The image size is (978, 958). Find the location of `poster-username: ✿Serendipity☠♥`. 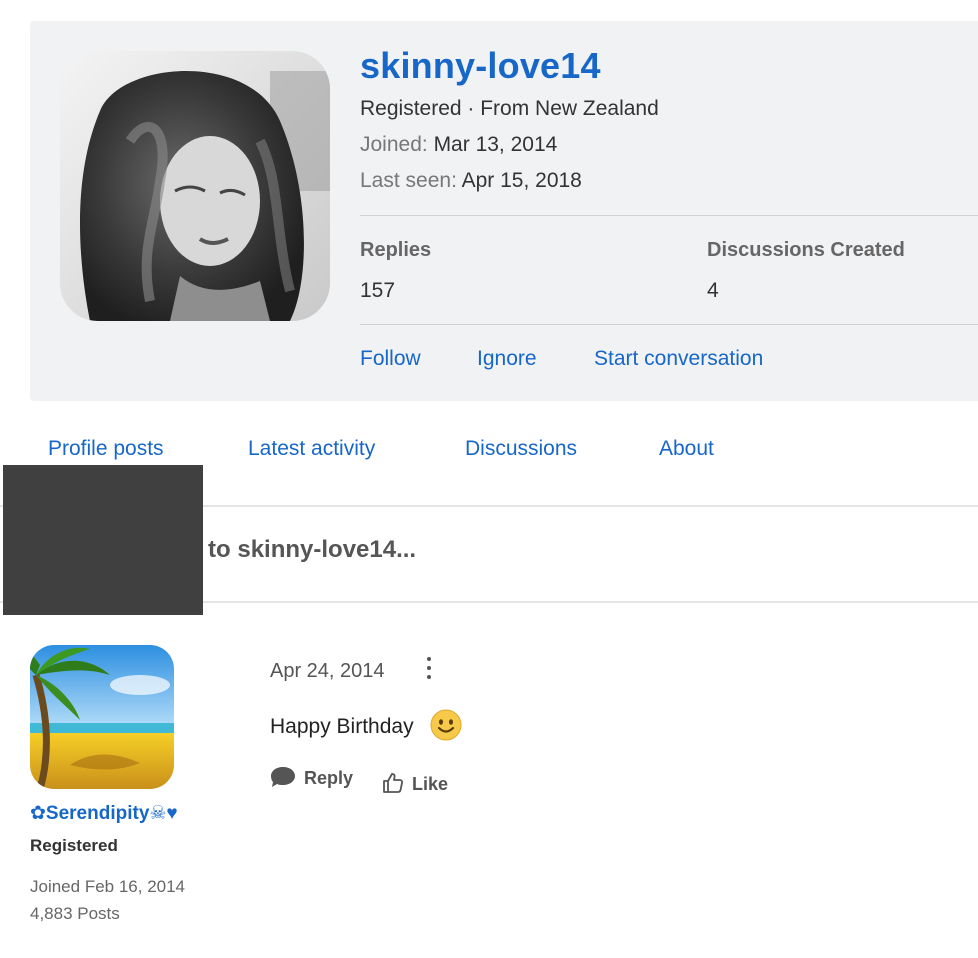

poster-username: ✿Serendipity☠♥ is located at coordinates (104, 813).